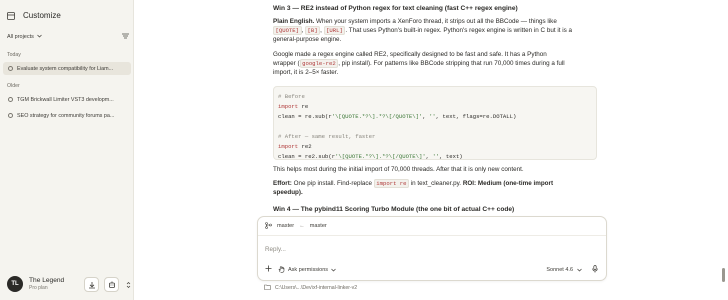  I want to click on customize-label: Customize, so click(42, 15).